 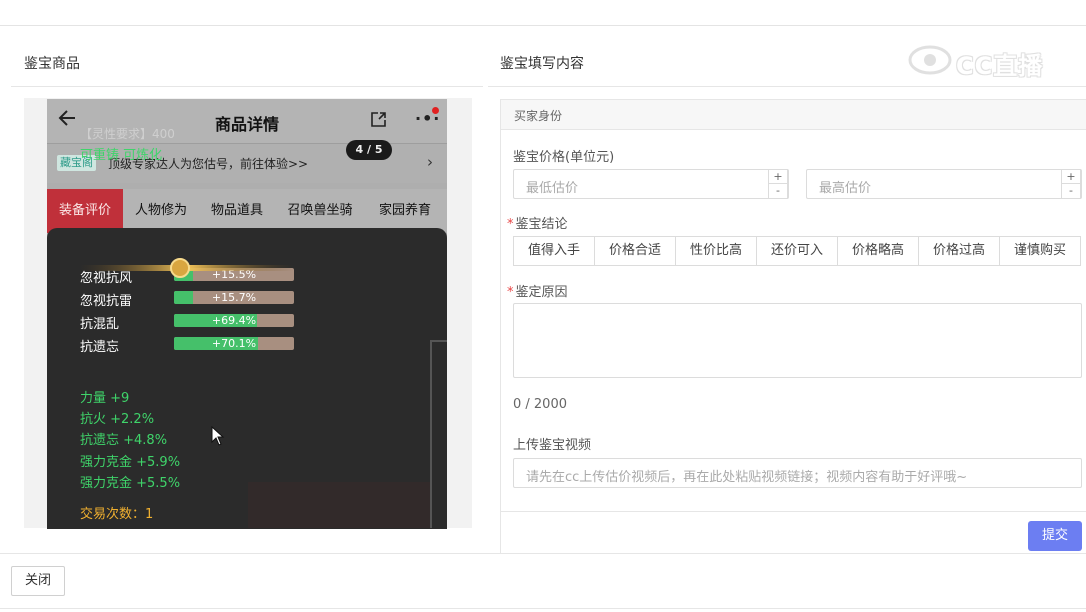 I want to click on bottom-divider, so click(x=543, y=608).